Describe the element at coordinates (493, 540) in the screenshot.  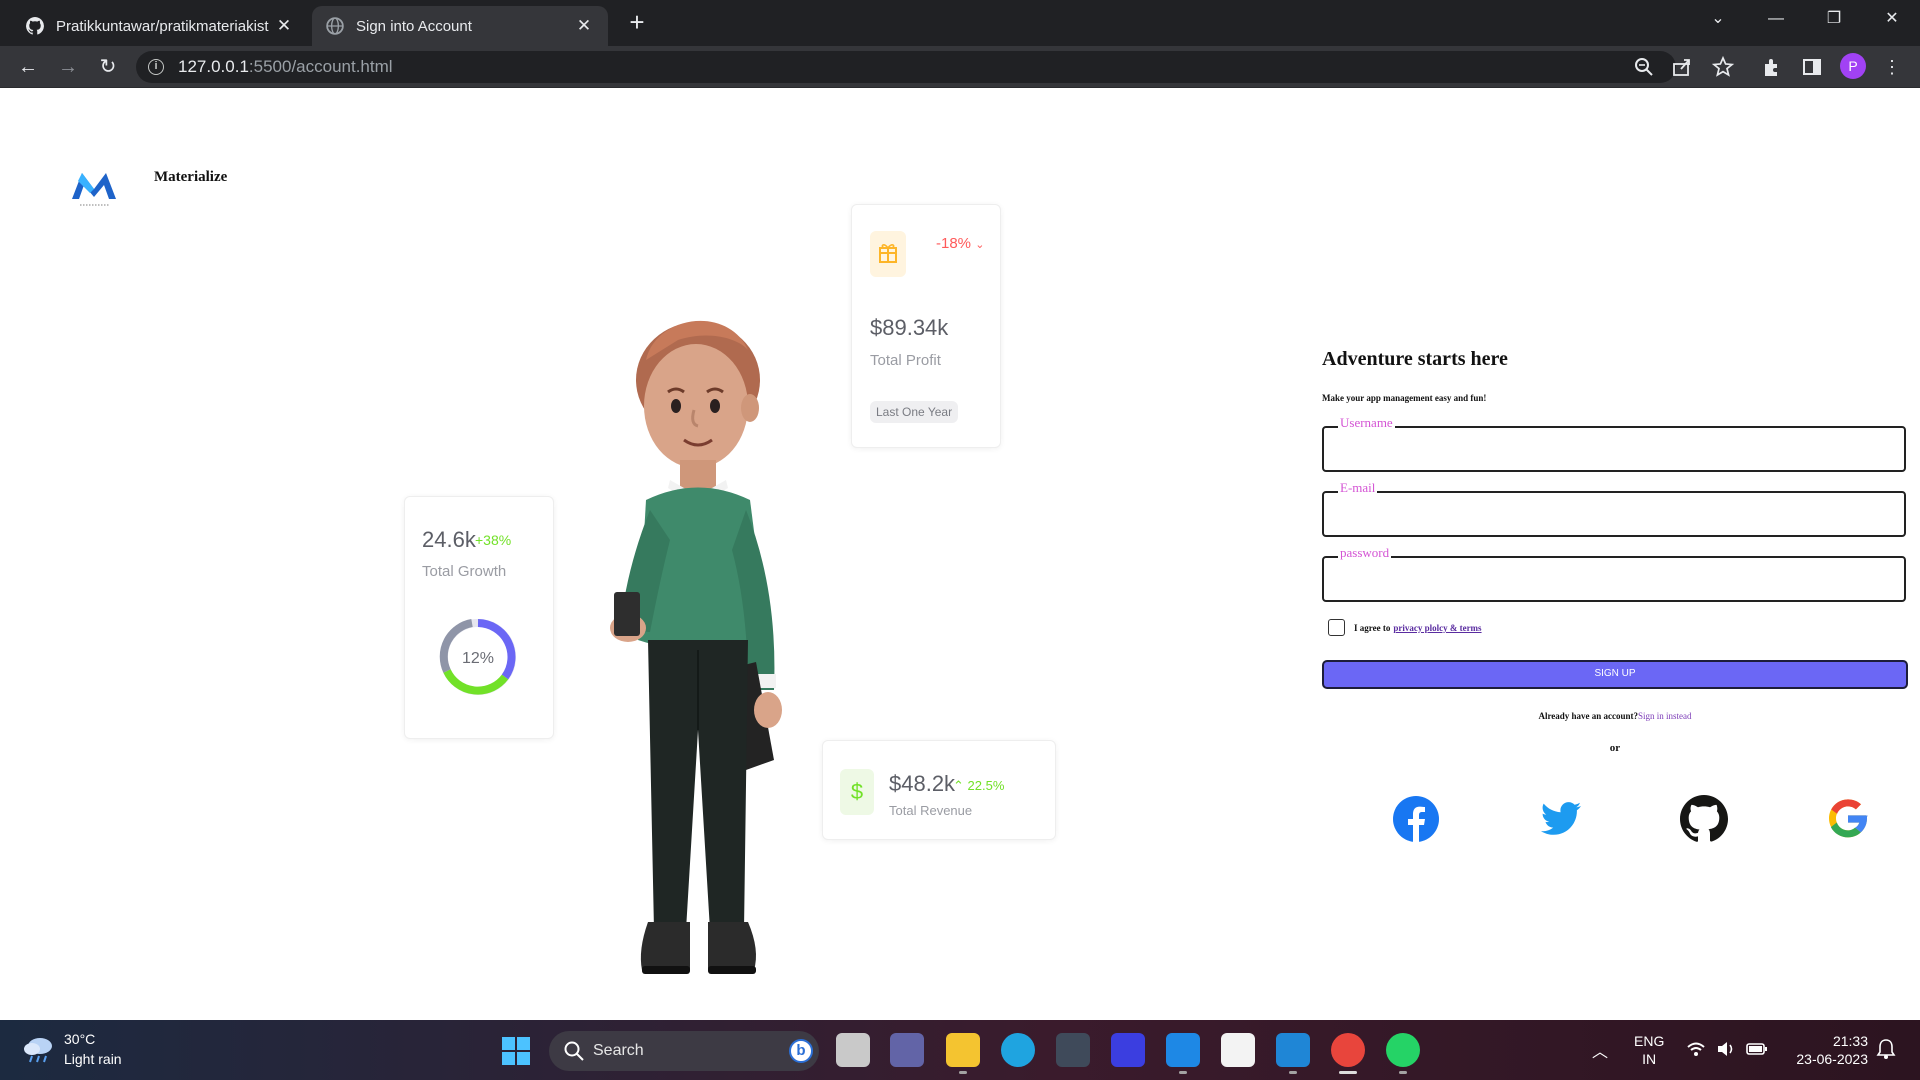
I see `growth-change: +38%` at that location.